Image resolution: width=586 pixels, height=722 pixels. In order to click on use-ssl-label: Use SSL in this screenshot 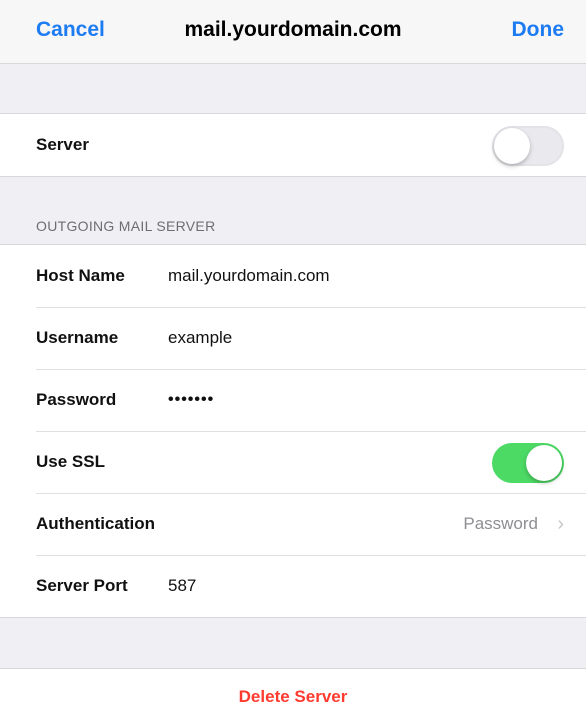, I will do `click(70, 461)`.